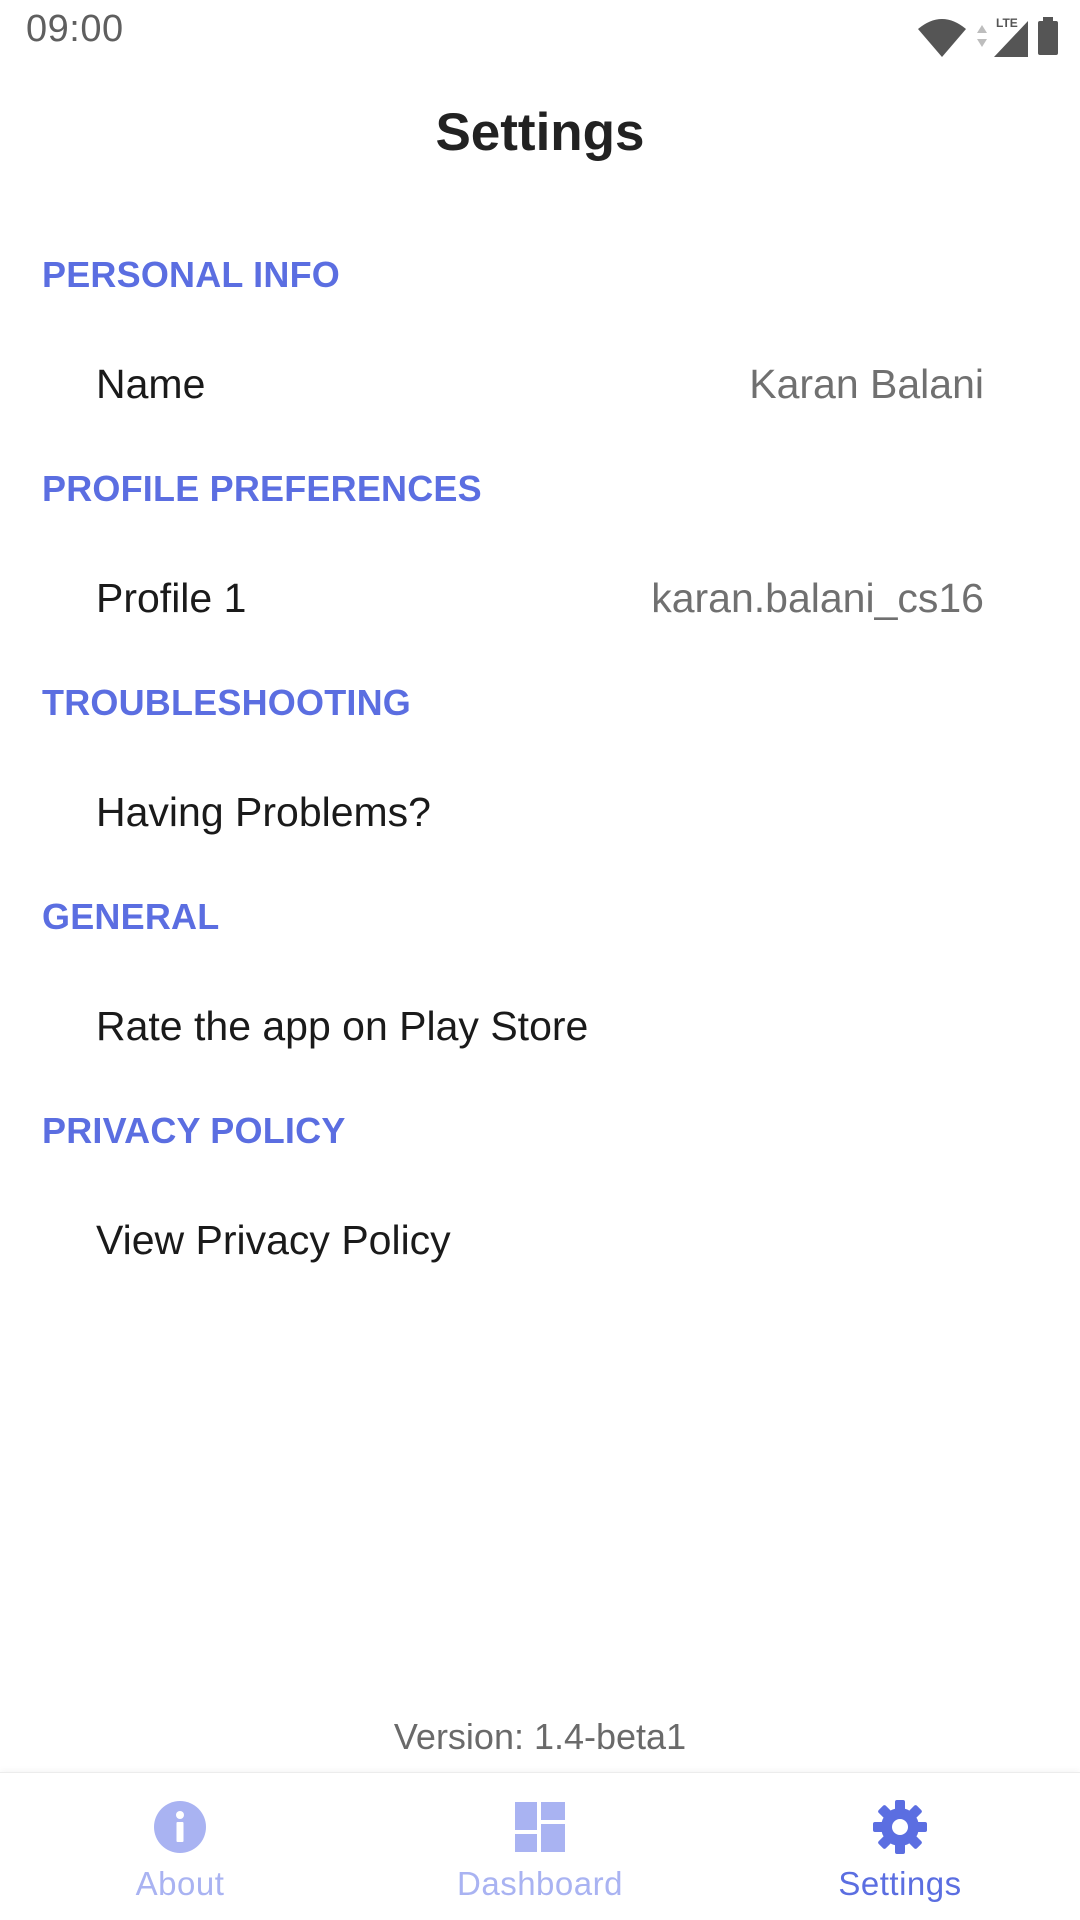 The width and height of the screenshot is (1080, 1920). I want to click on status-icons: LTE, so click(988, 37).